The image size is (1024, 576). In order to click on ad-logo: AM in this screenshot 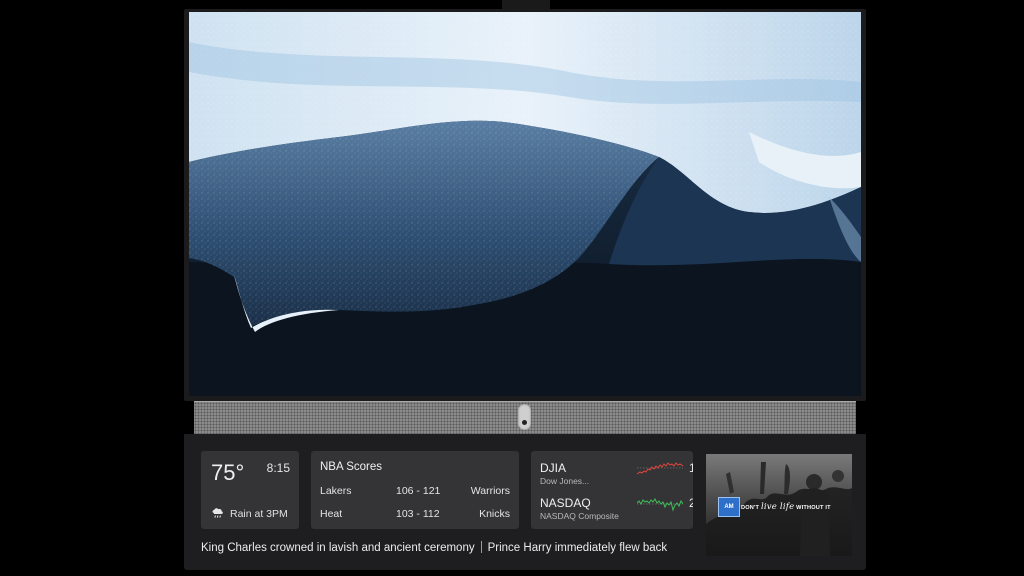, I will do `click(729, 507)`.